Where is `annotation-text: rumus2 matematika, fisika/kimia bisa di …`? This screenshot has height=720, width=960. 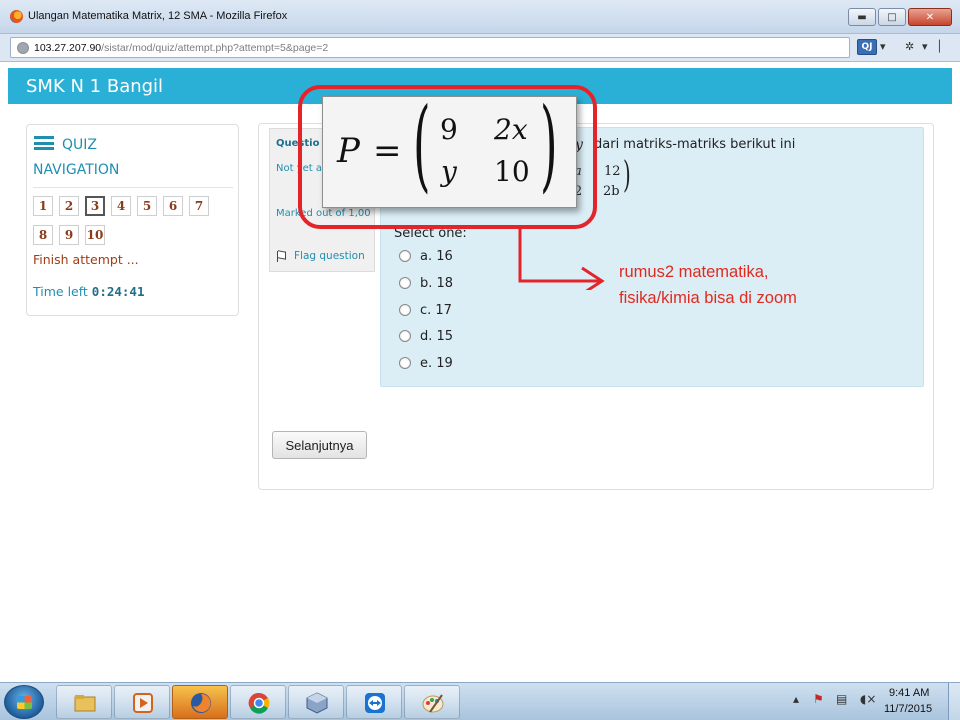
annotation-text: rumus2 matematika, fisika/kimia bisa di … is located at coordinates (708, 285).